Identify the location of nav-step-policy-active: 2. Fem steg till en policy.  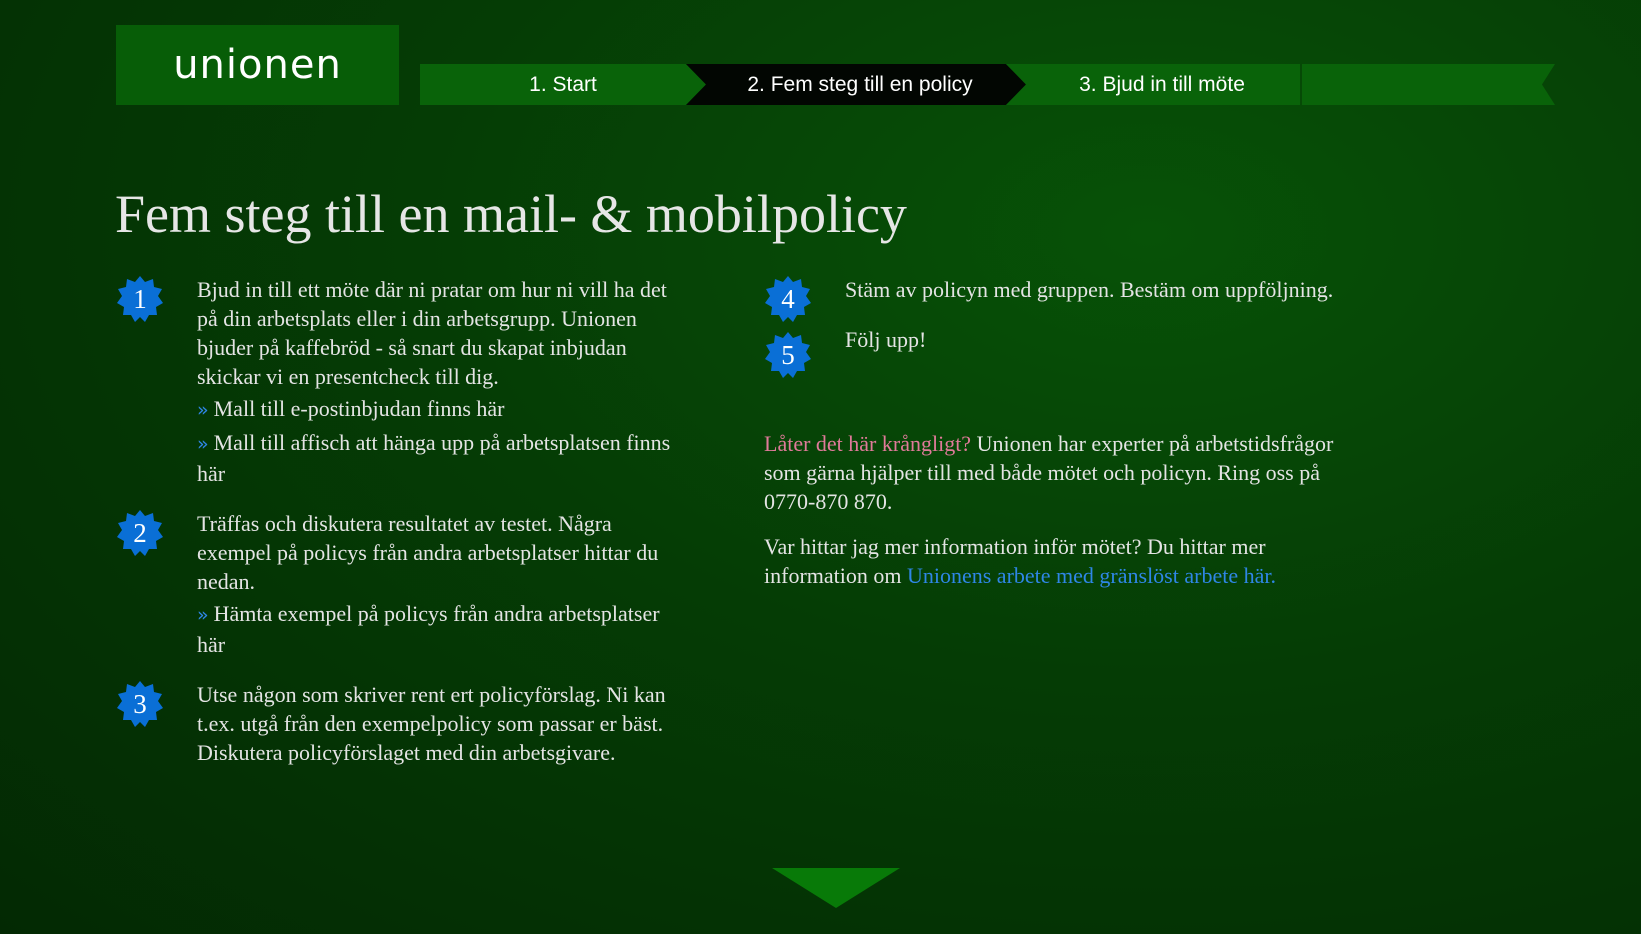
(856, 84).